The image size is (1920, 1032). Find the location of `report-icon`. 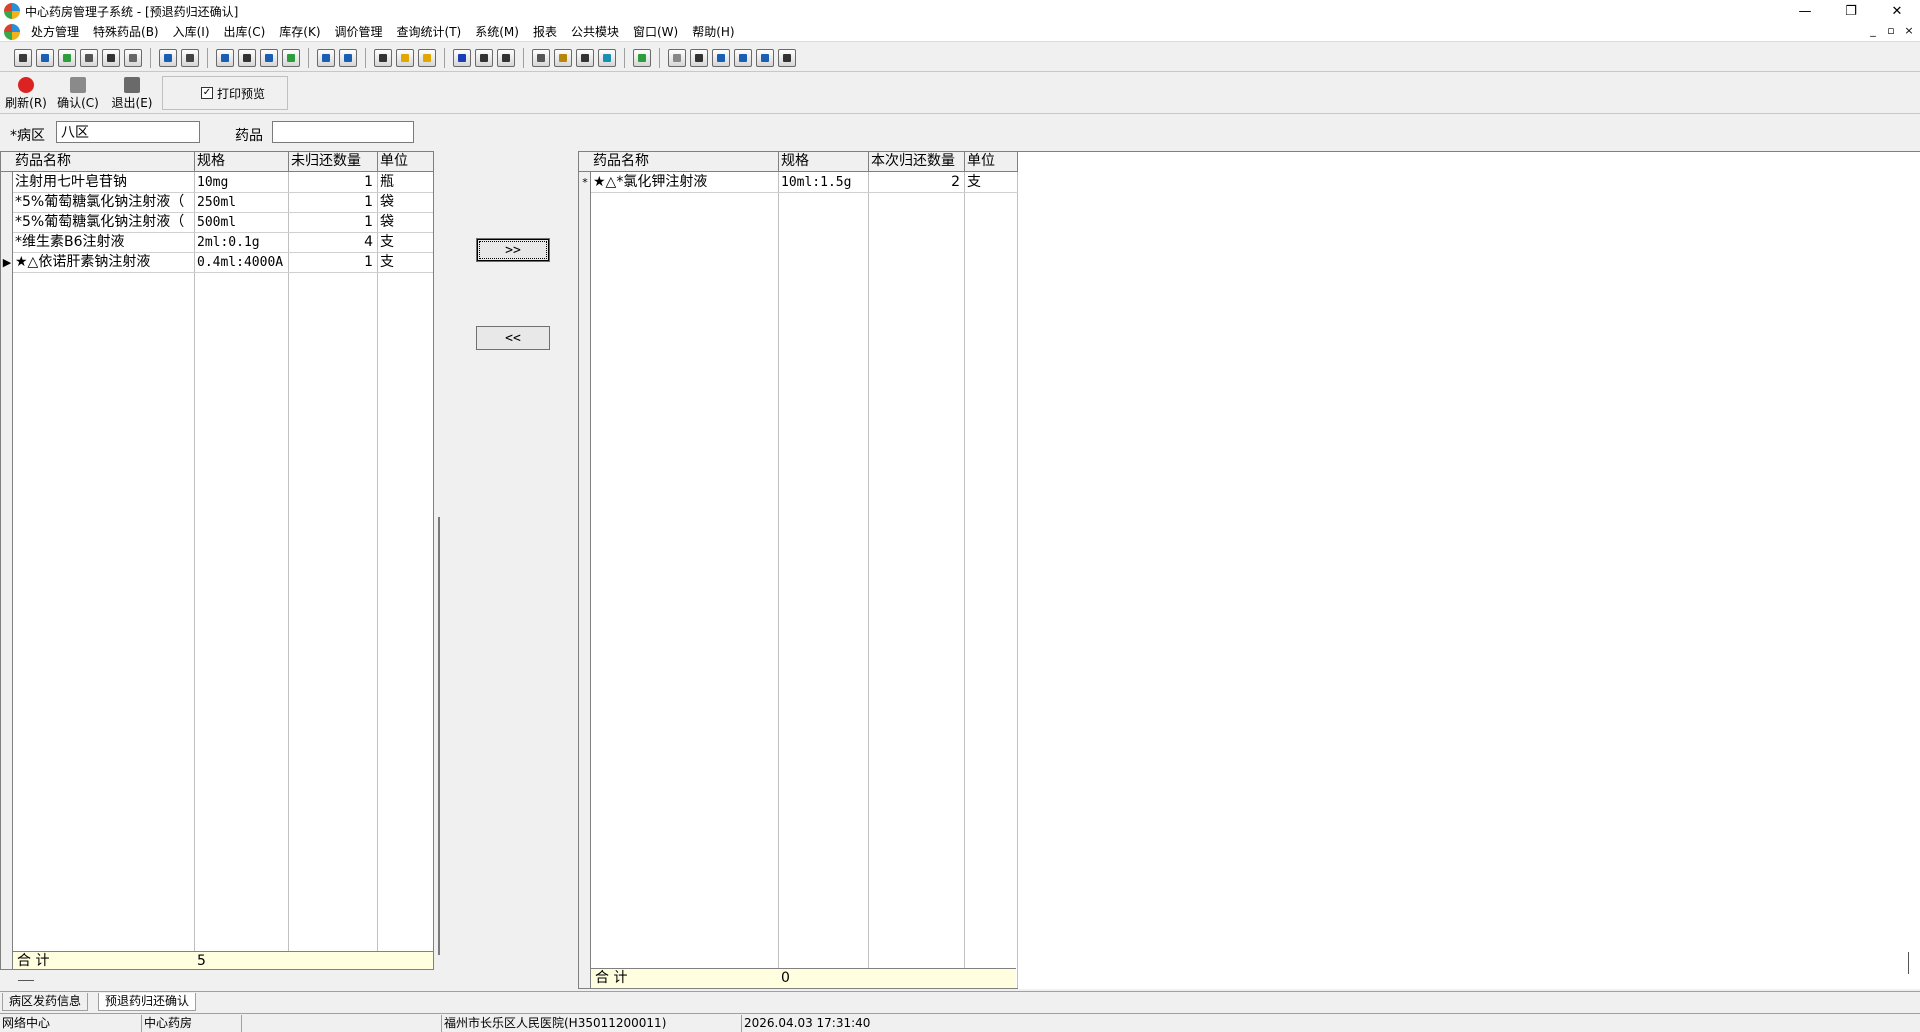

report-icon is located at coordinates (168, 57).